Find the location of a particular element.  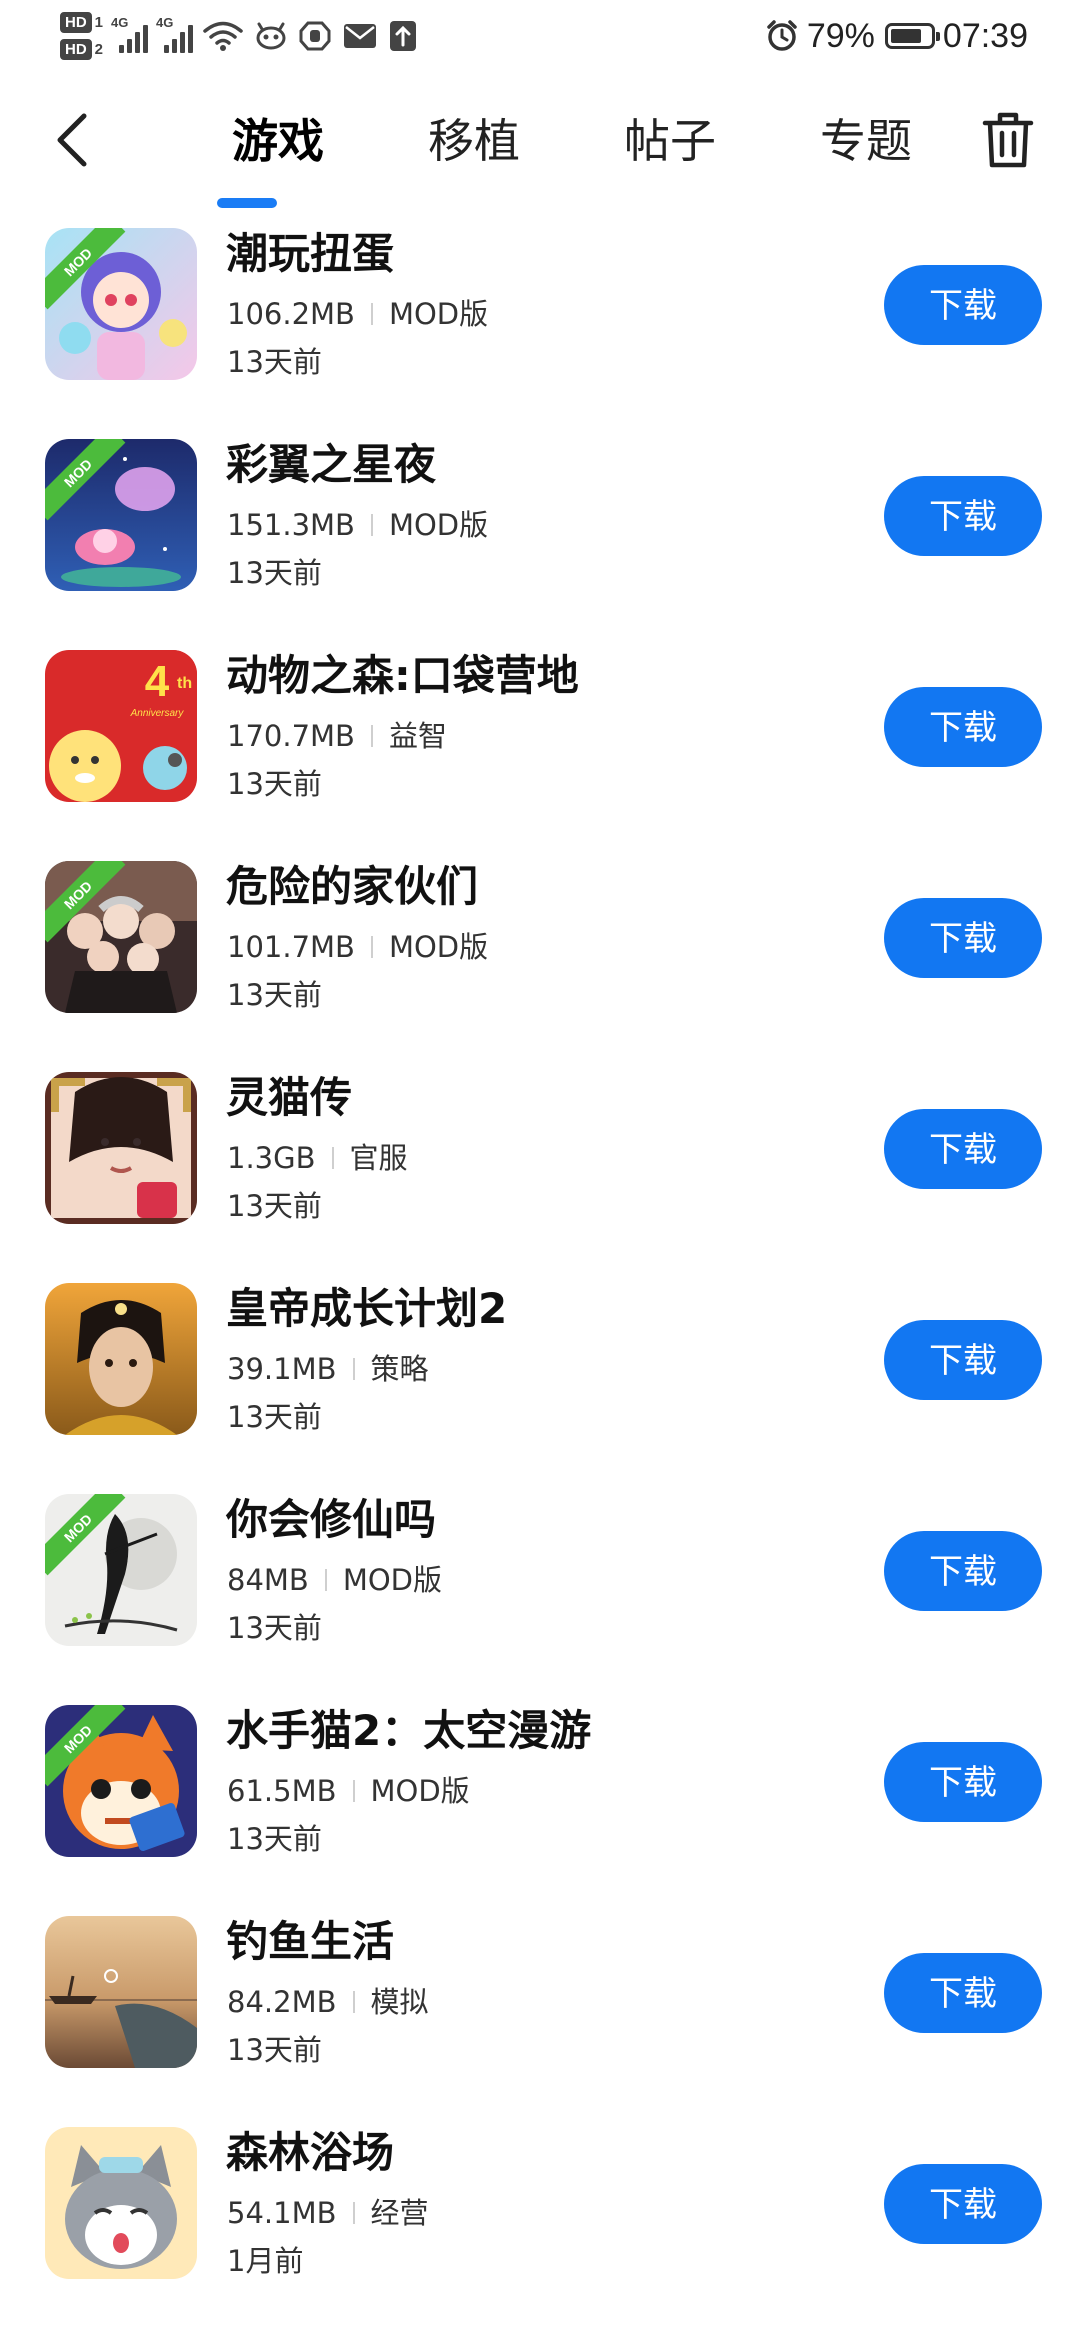

game-list-item: 森林浴场 54.1MB 经营 1月前 下载 is located at coordinates (540, 2228).